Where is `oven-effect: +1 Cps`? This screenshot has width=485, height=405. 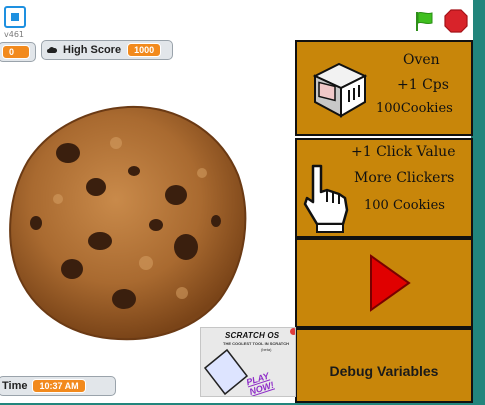 oven-effect: +1 Cps is located at coordinates (423, 85).